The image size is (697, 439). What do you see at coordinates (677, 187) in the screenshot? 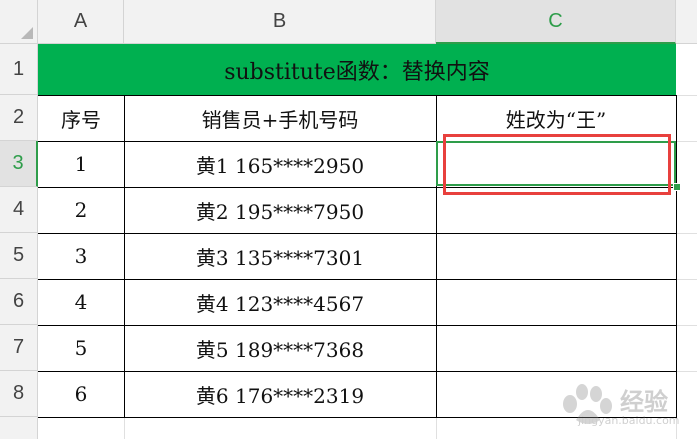
I see `fill-handle` at bounding box center [677, 187].